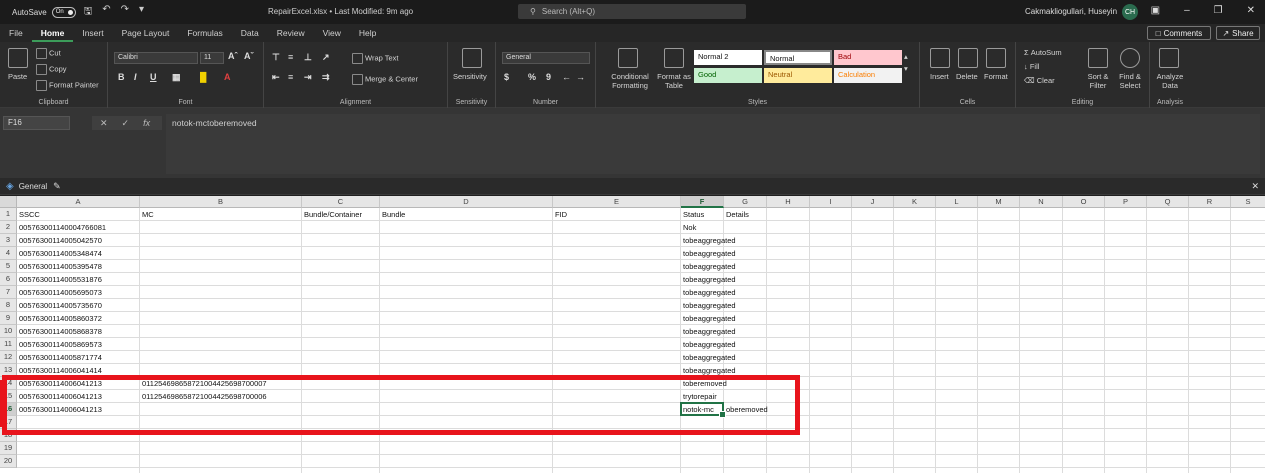 Image resolution: width=1265 pixels, height=473 pixels. Describe the element at coordinates (1130, 12) in the screenshot. I see `avatar: CH` at that location.